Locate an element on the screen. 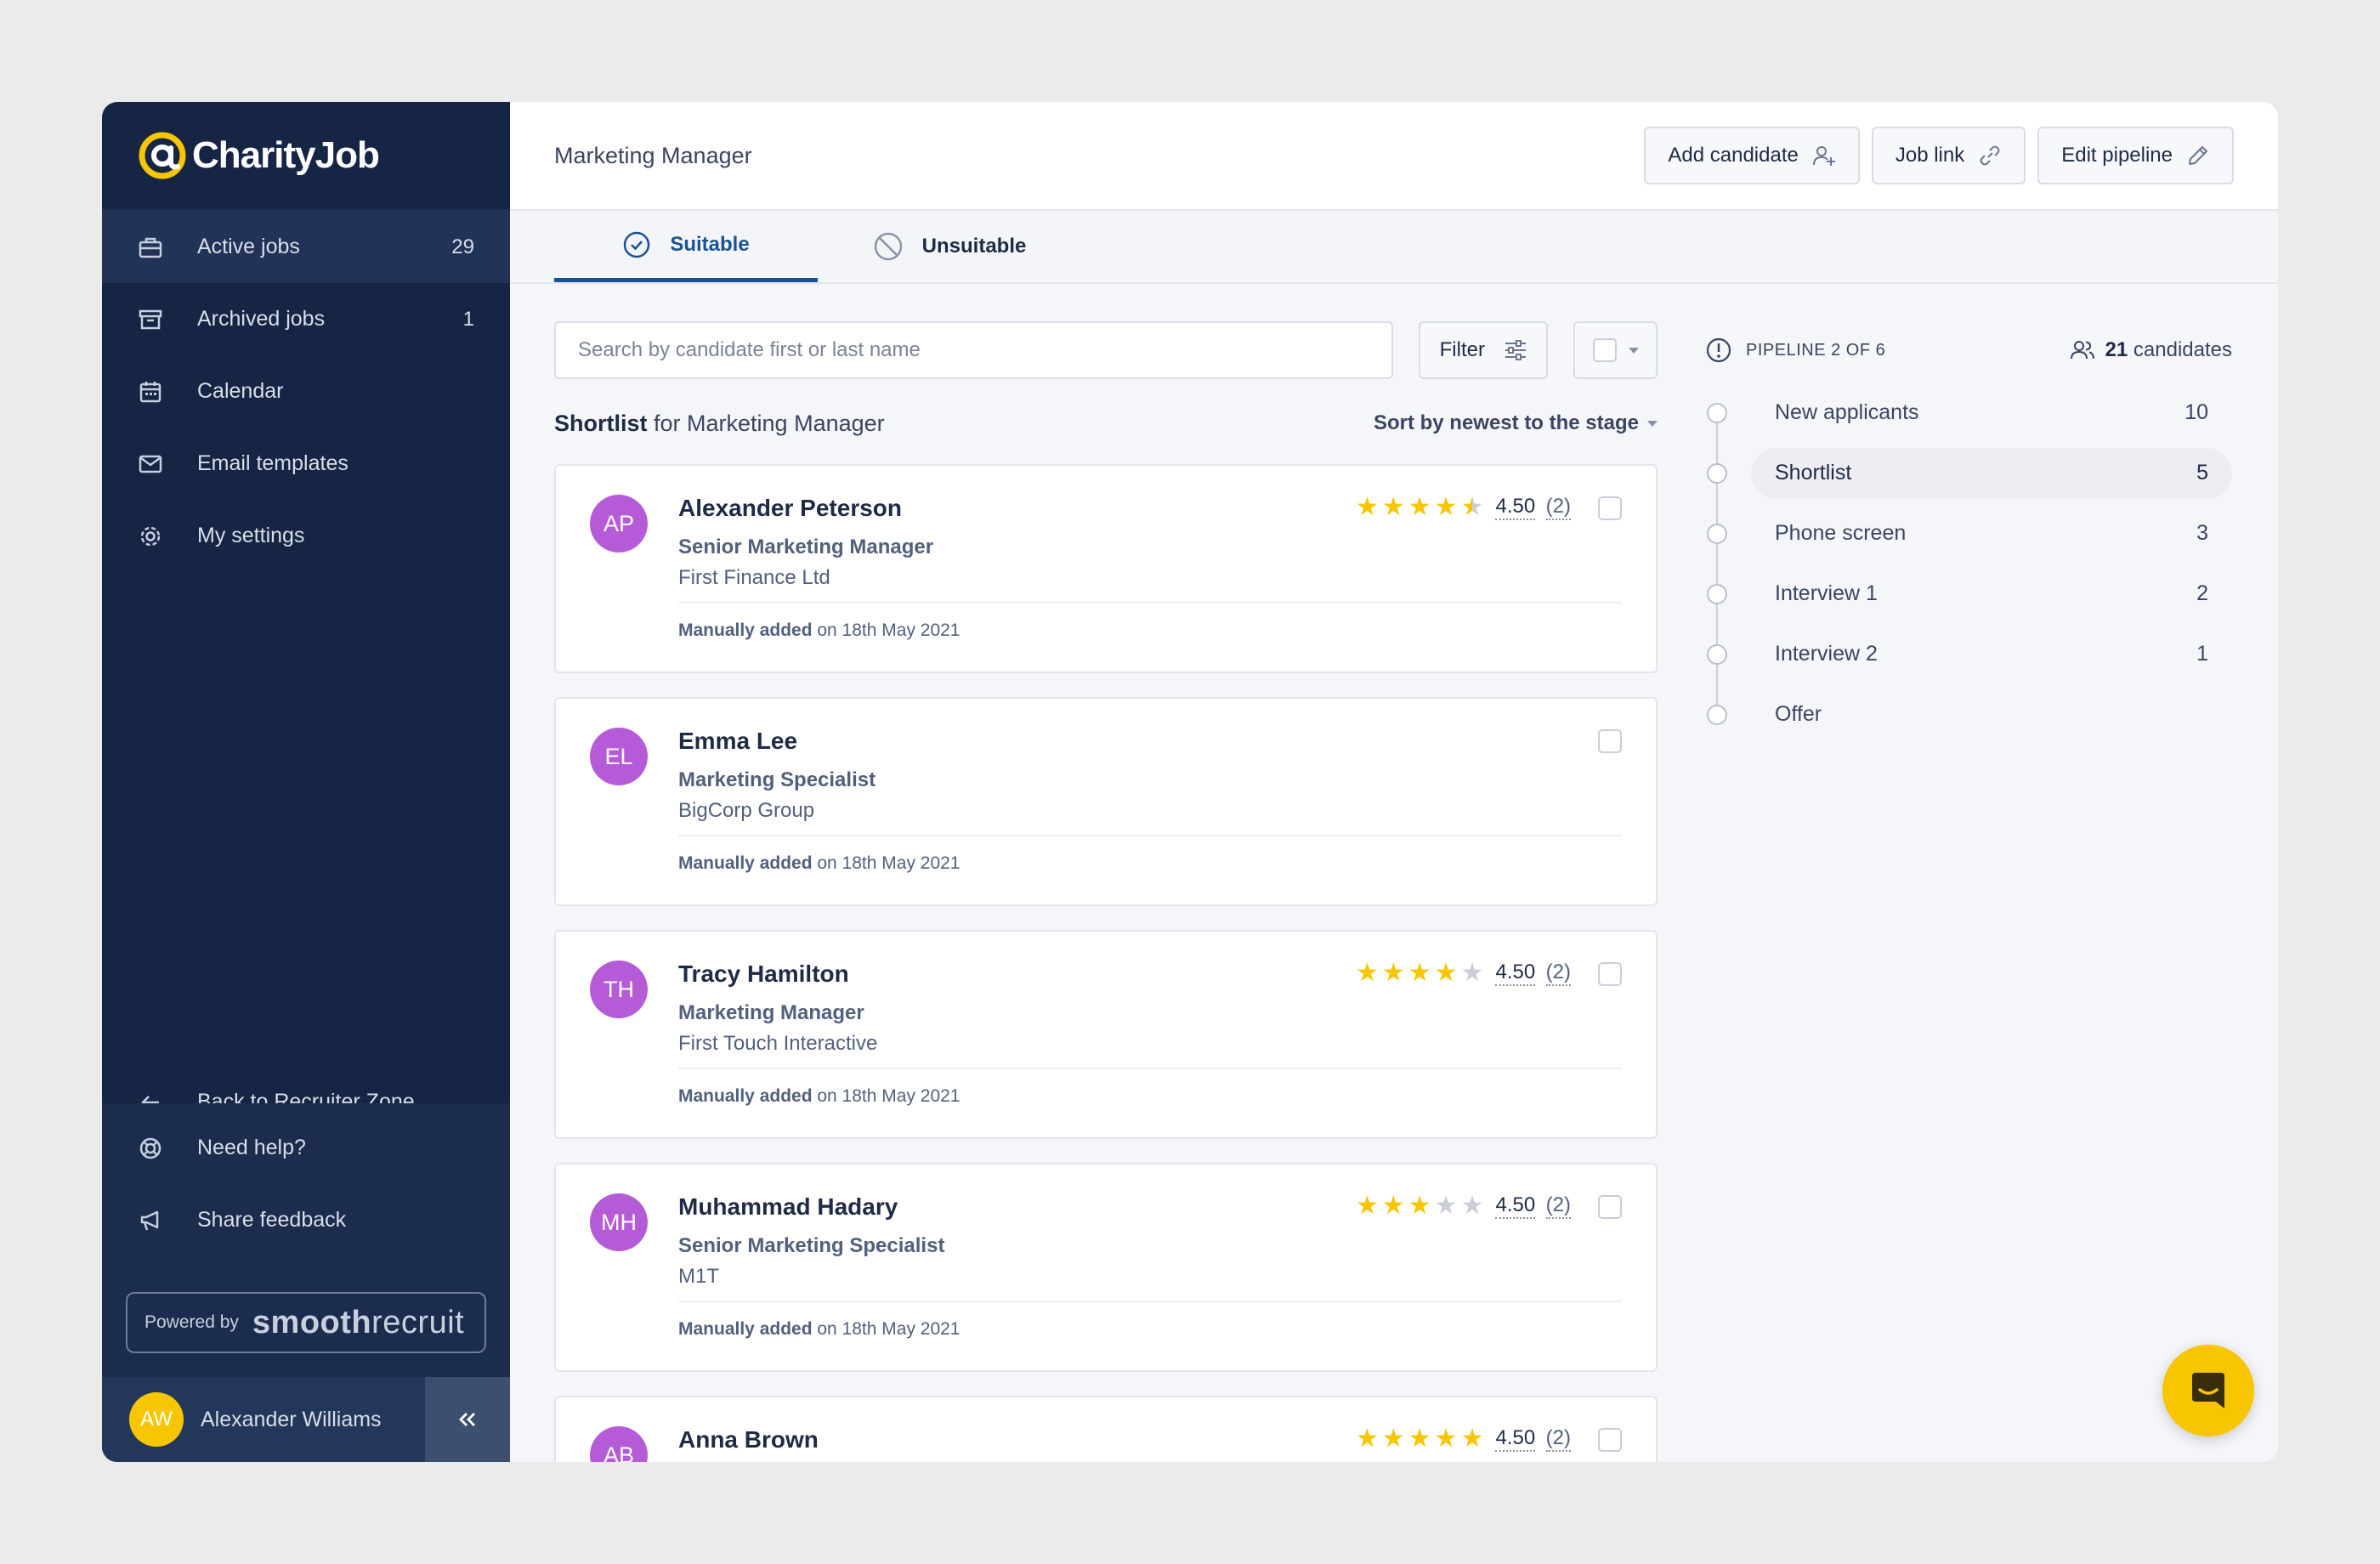 The image size is (2380, 1564). powered-by-label: Powered by is located at coordinates (191, 1322).